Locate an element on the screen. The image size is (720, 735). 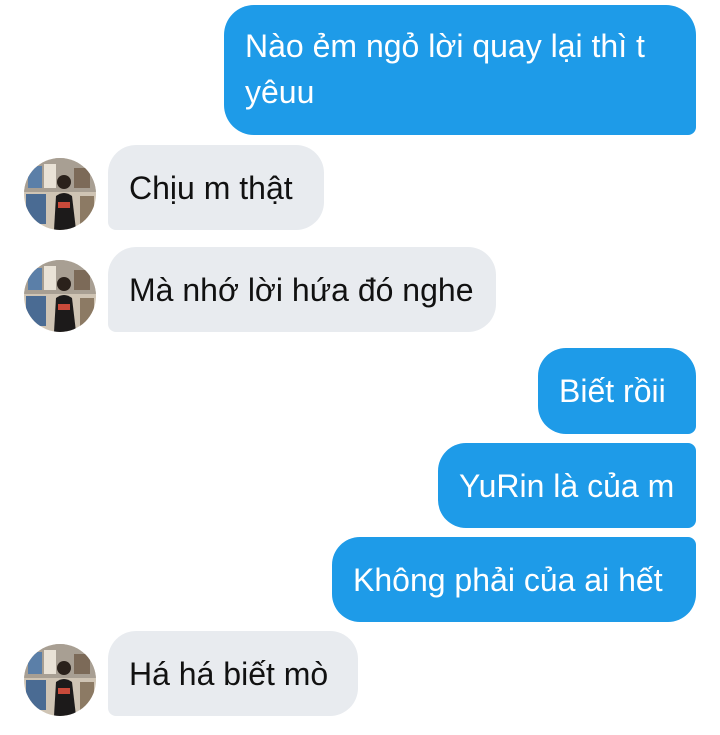
sent-message-bubble: Không phải của ai hết is located at coordinates (514, 579).